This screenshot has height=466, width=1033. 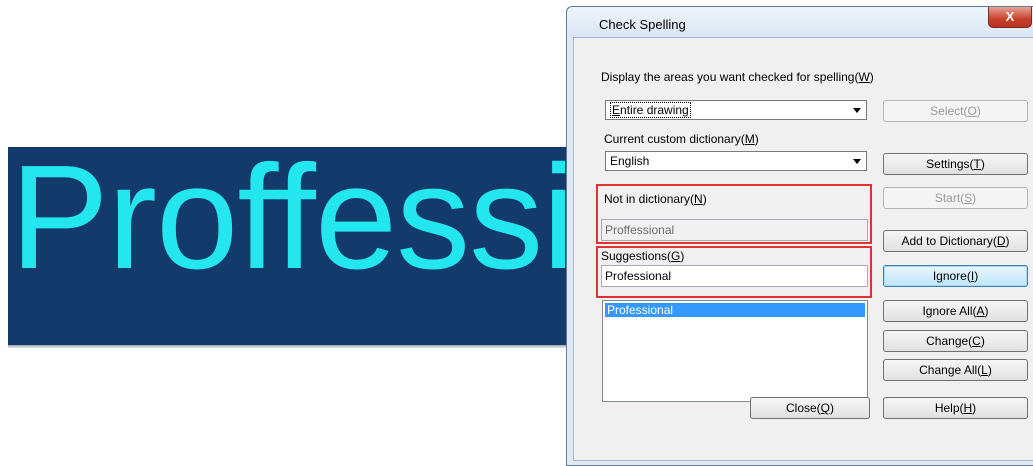 What do you see at coordinates (955, 370) in the screenshot?
I see `change-all-button: Change All(L)` at bounding box center [955, 370].